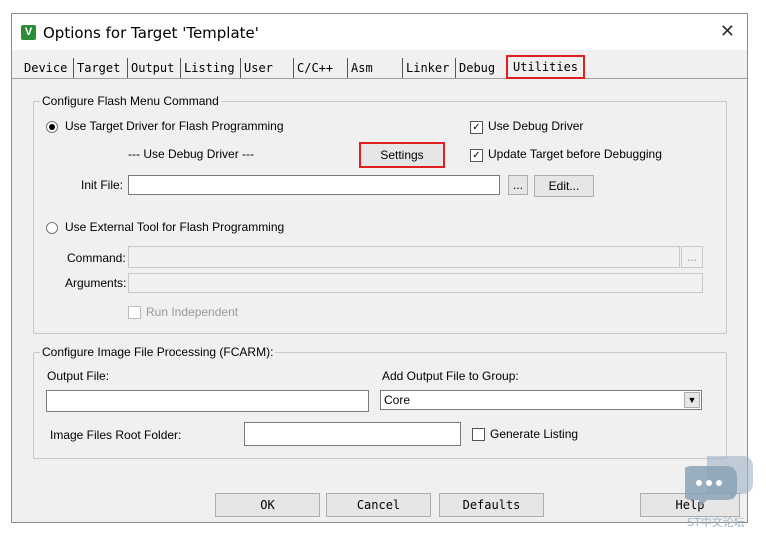 The height and width of the screenshot is (534, 766). Describe the element at coordinates (28, 32) in the screenshot. I see `keil-app-icon: V` at that location.